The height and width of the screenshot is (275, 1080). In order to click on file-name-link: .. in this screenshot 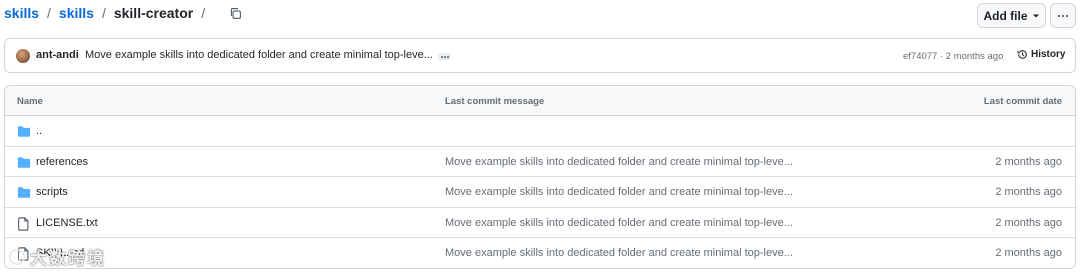, I will do `click(39, 131)`.